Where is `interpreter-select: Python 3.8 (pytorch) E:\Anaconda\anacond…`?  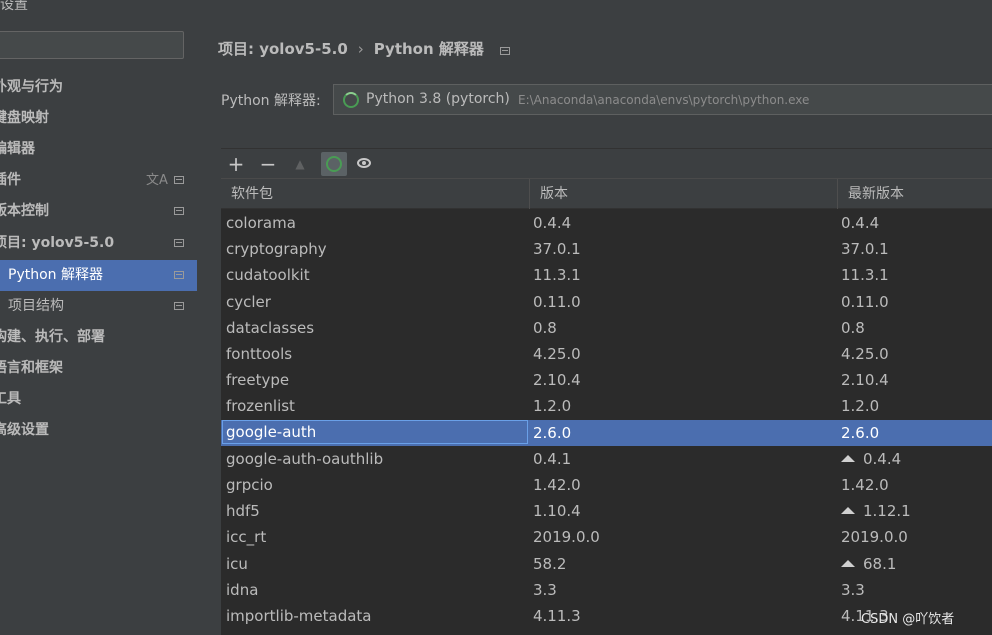 interpreter-select: Python 3.8 (pytorch) E:\Anaconda\anacond… is located at coordinates (662, 99).